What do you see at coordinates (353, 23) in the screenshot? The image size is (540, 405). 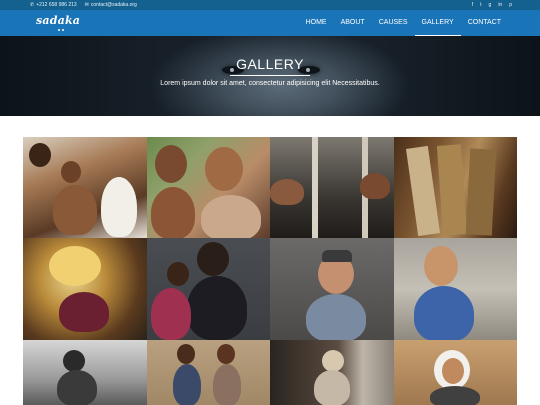 I see `nav-about: ABOUT` at bounding box center [353, 23].